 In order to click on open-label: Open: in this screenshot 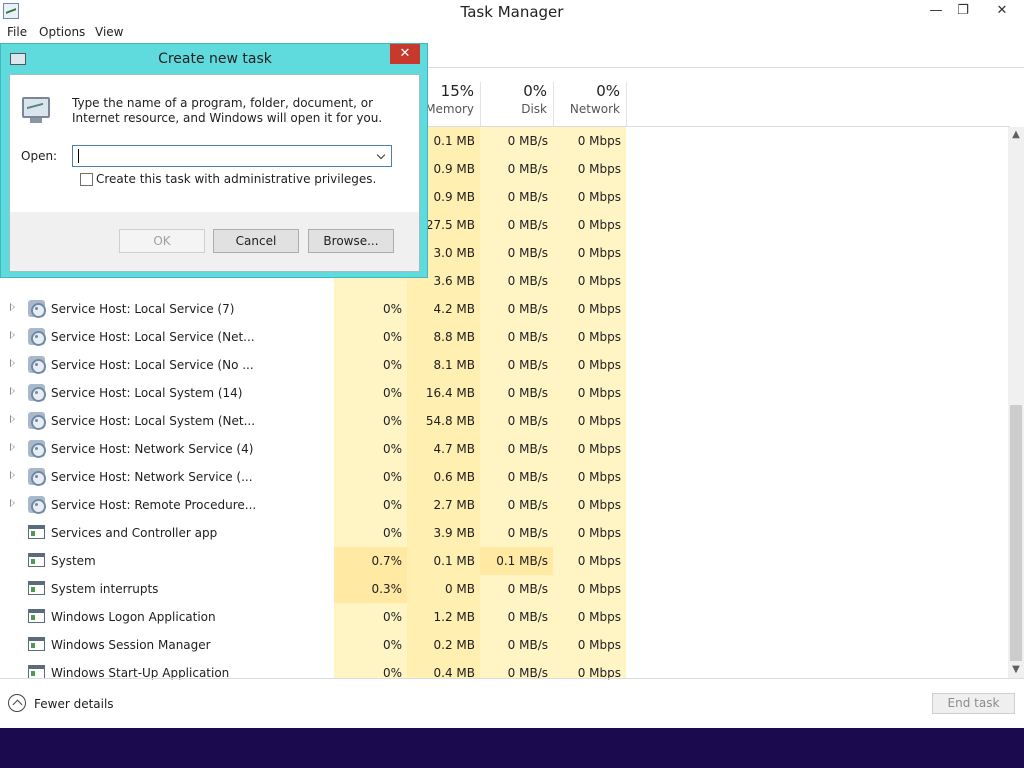, I will do `click(39, 156)`.